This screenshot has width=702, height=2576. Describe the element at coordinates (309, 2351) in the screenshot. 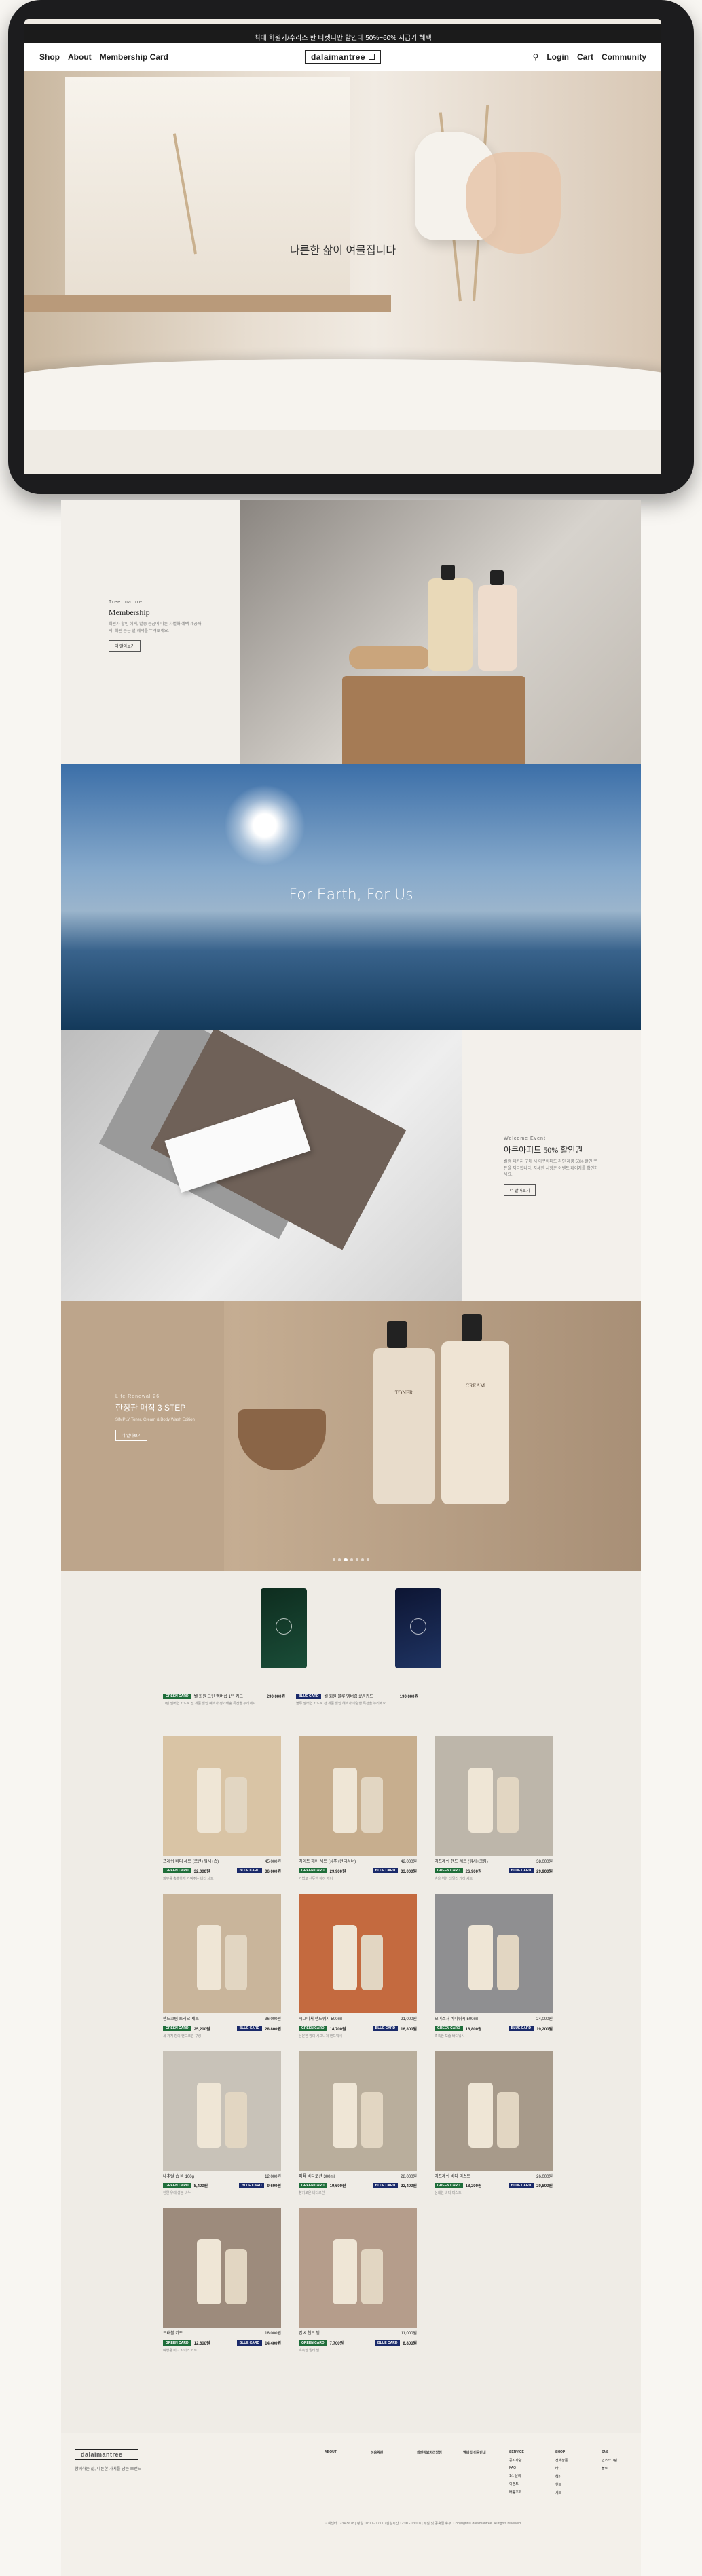

I see `product-desc: 촉촉한 멀티 밤` at that location.